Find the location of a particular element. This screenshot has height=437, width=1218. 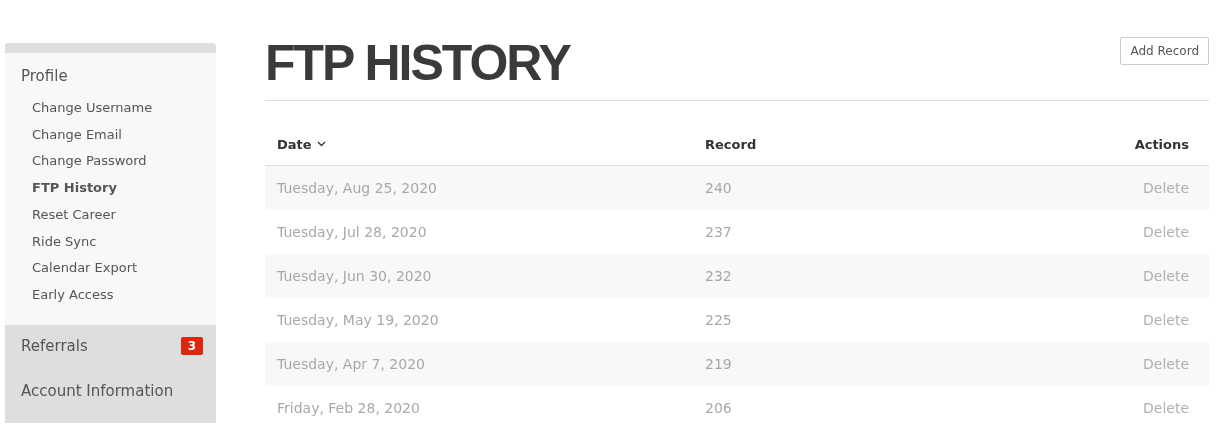

column-header: Date is located at coordinates (485, 144).